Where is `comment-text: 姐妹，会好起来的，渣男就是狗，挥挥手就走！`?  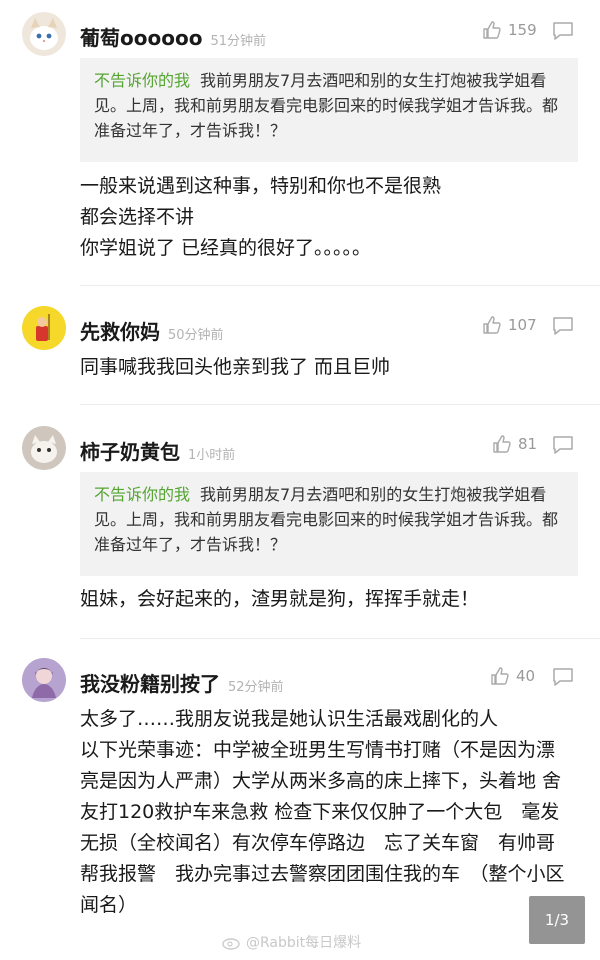 comment-text: 姐妹，会好起来的，渣男就是狗，挥挥手就走！ is located at coordinates (280, 599).